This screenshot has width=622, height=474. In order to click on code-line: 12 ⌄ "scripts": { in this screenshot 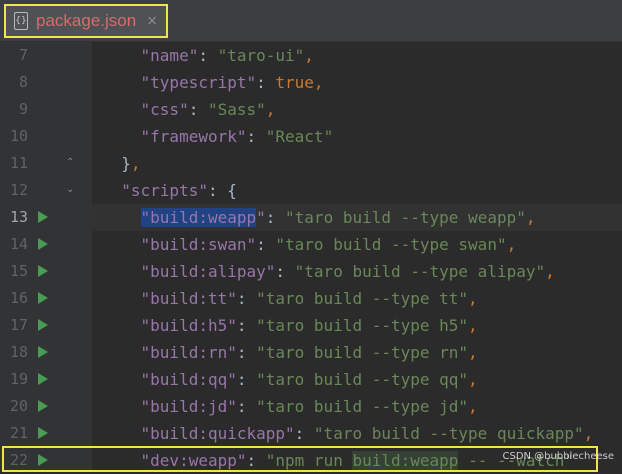, I will do `click(311, 190)`.